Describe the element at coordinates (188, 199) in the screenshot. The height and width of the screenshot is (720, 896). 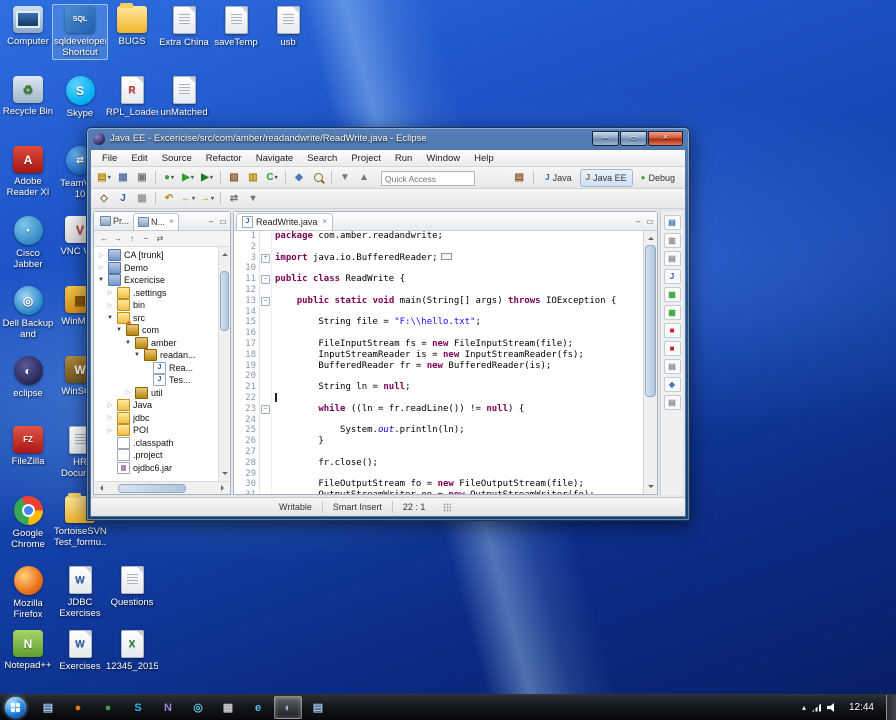
I see `back-button: ← ▾` at that location.